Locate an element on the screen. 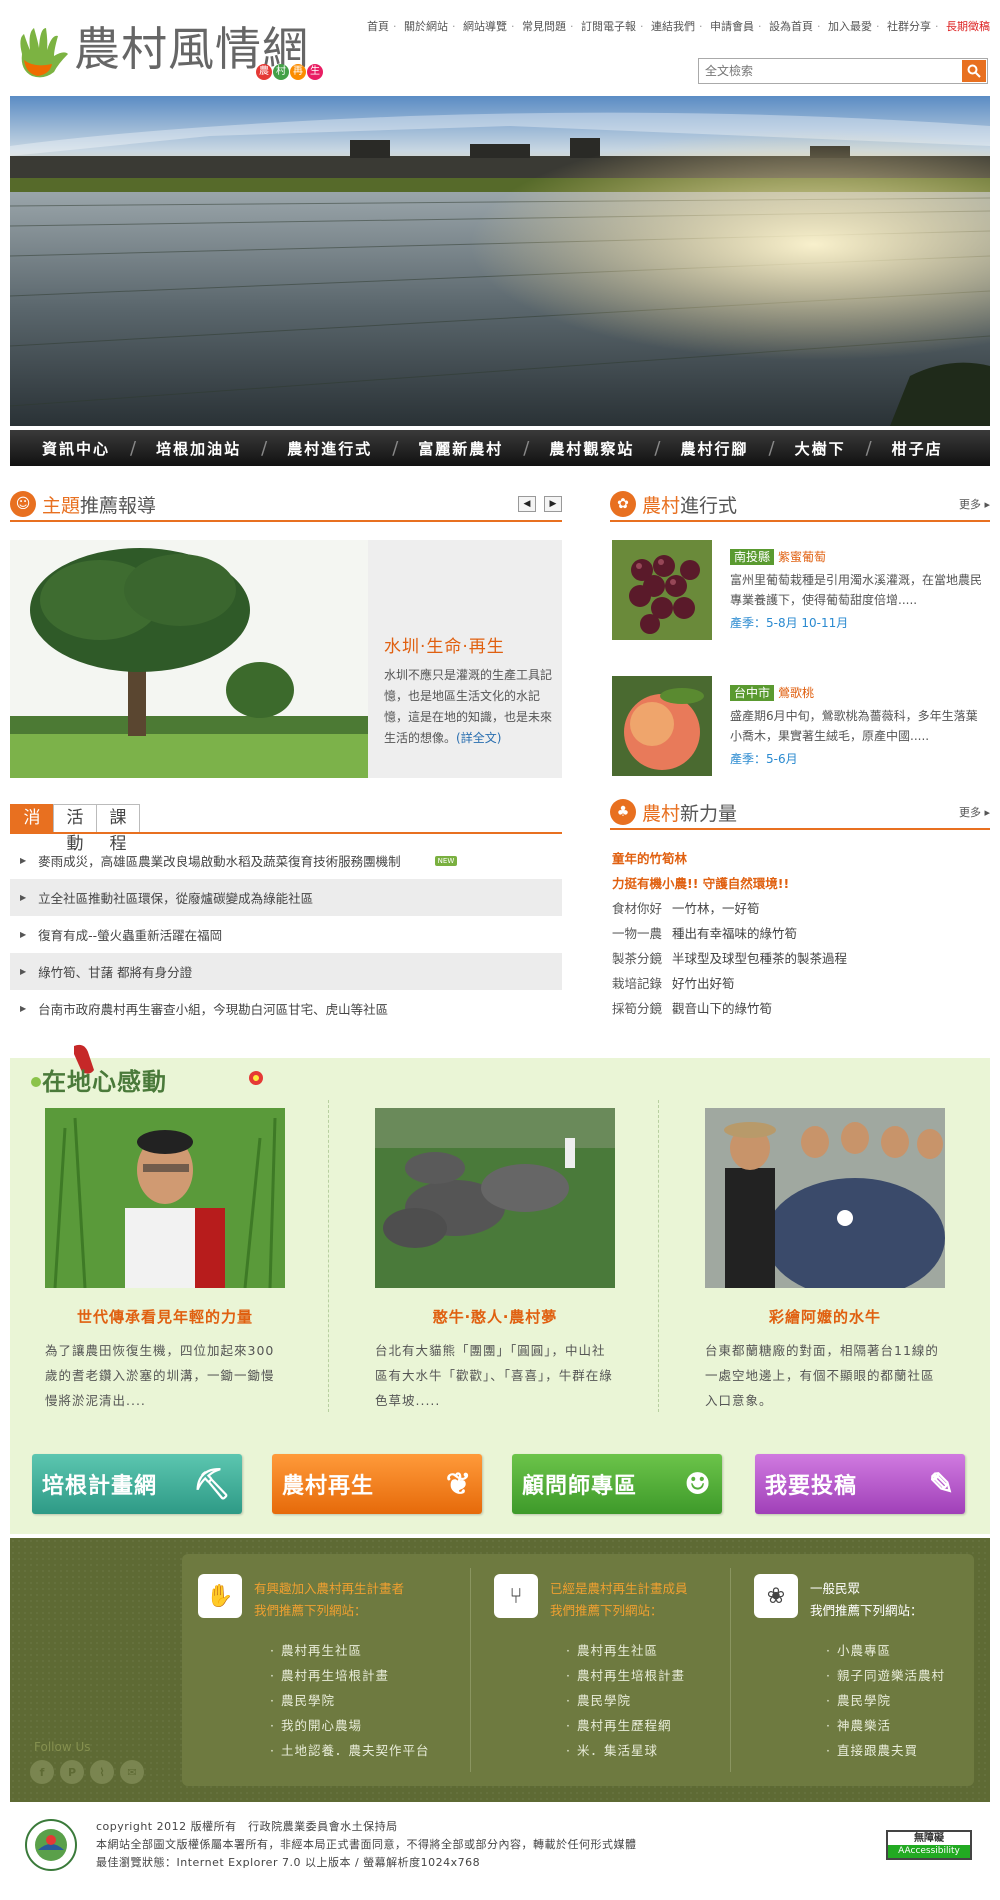 The height and width of the screenshot is (1900, 1000). footer-link: 農村再生歷程網 is located at coordinates (625, 1725).